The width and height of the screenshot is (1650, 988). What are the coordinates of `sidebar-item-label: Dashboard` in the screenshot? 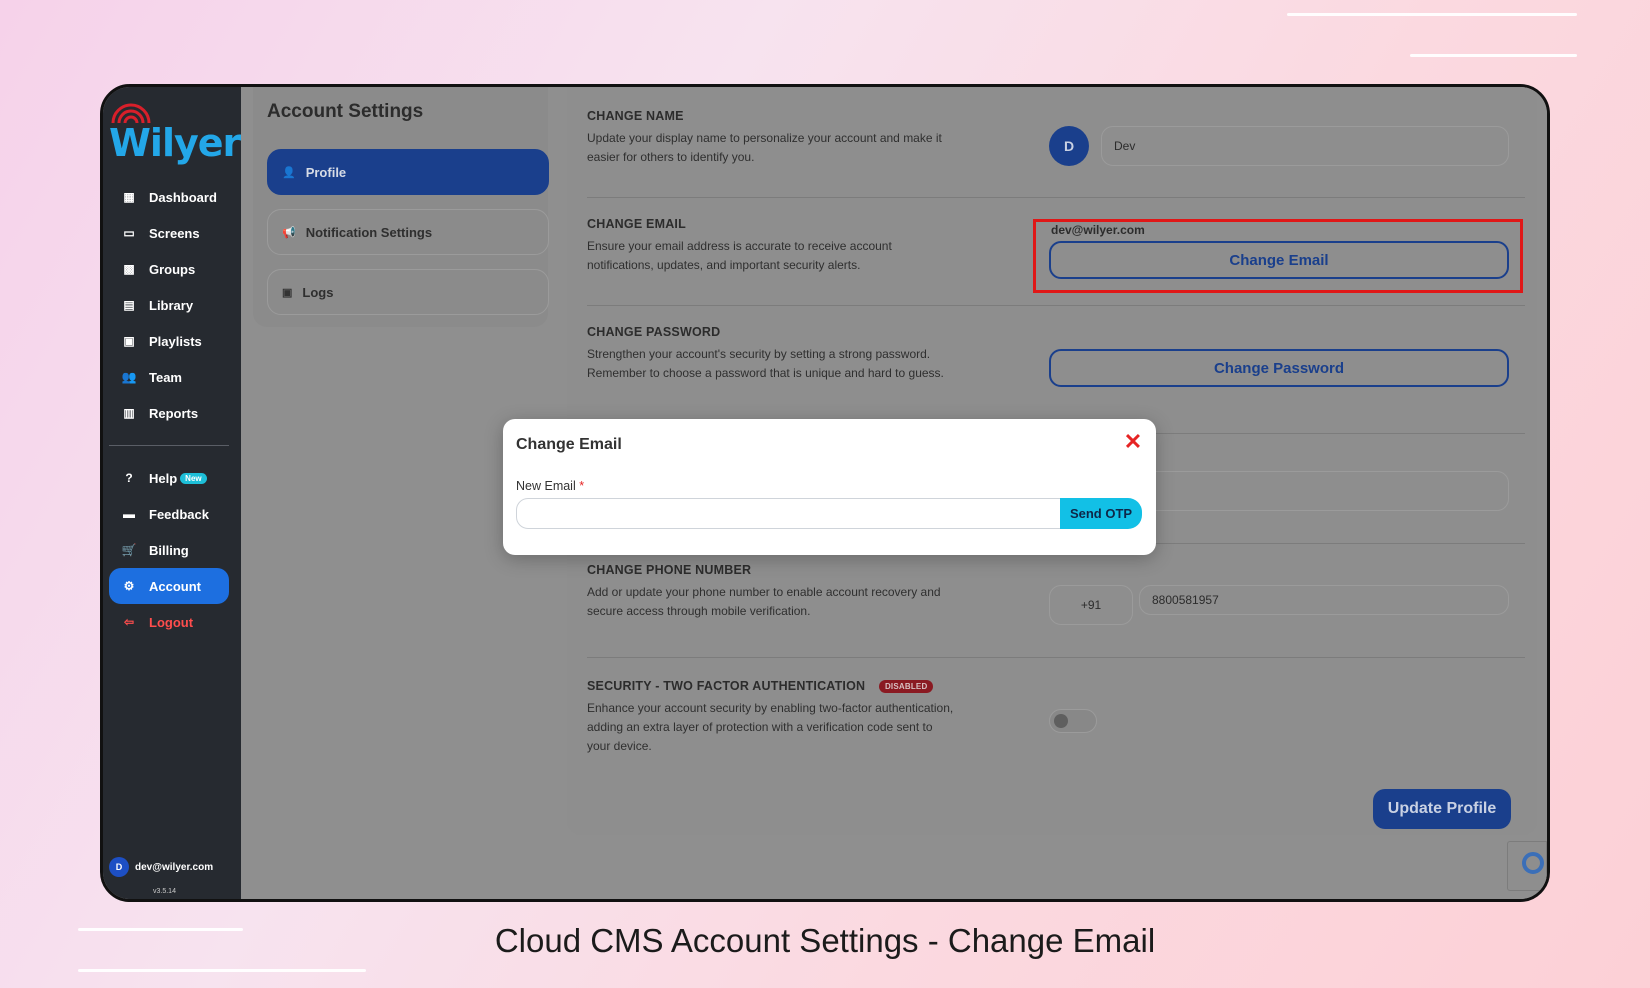 It's located at (183, 197).